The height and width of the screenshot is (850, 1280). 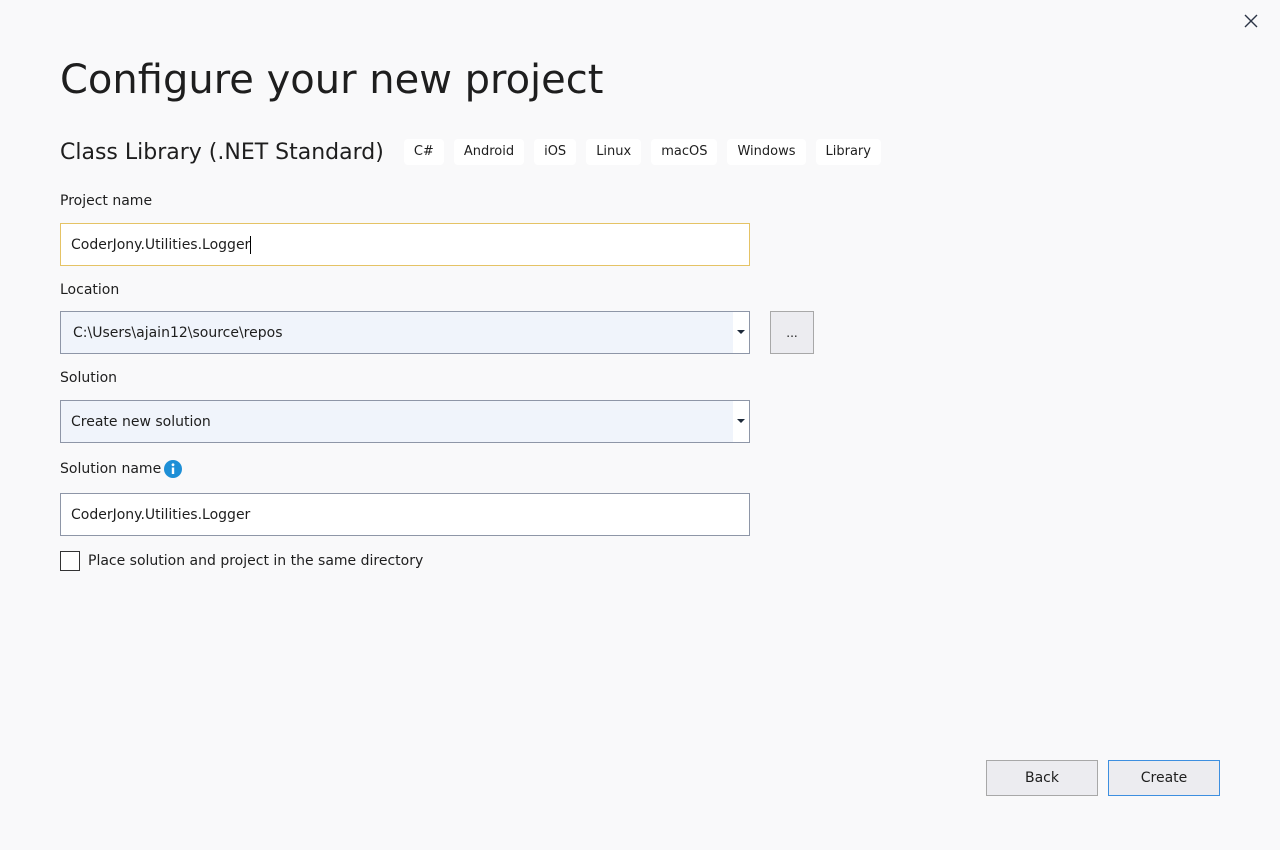 What do you see at coordinates (178, 332) in the screenshot?
I see `location-value: C:\Users\ajain12\source\repos` at bounding box center [178, 332].